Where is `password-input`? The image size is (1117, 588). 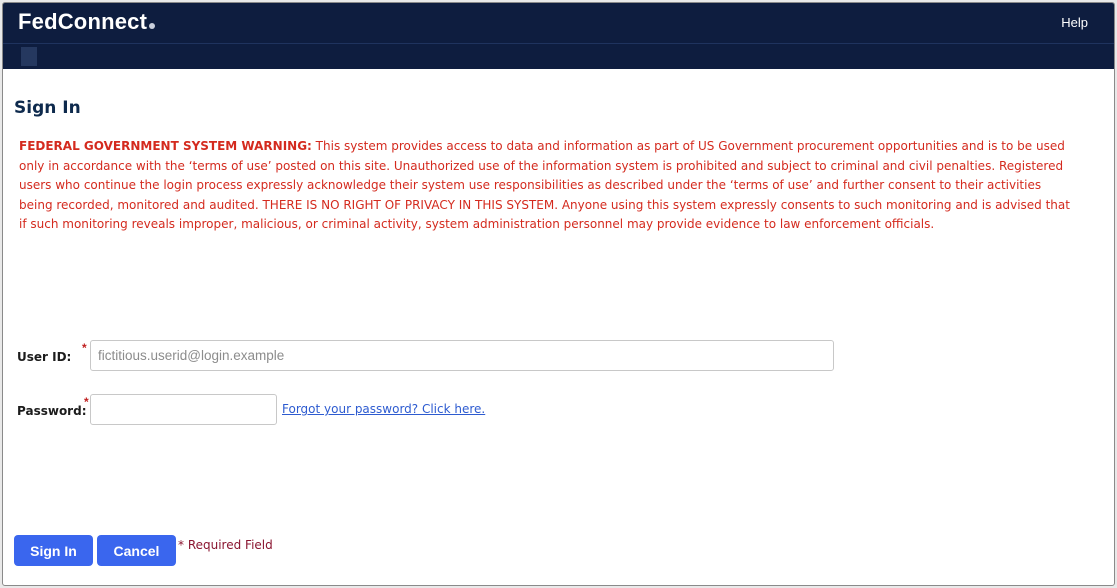 password-input is located at coordinates (183, 409).